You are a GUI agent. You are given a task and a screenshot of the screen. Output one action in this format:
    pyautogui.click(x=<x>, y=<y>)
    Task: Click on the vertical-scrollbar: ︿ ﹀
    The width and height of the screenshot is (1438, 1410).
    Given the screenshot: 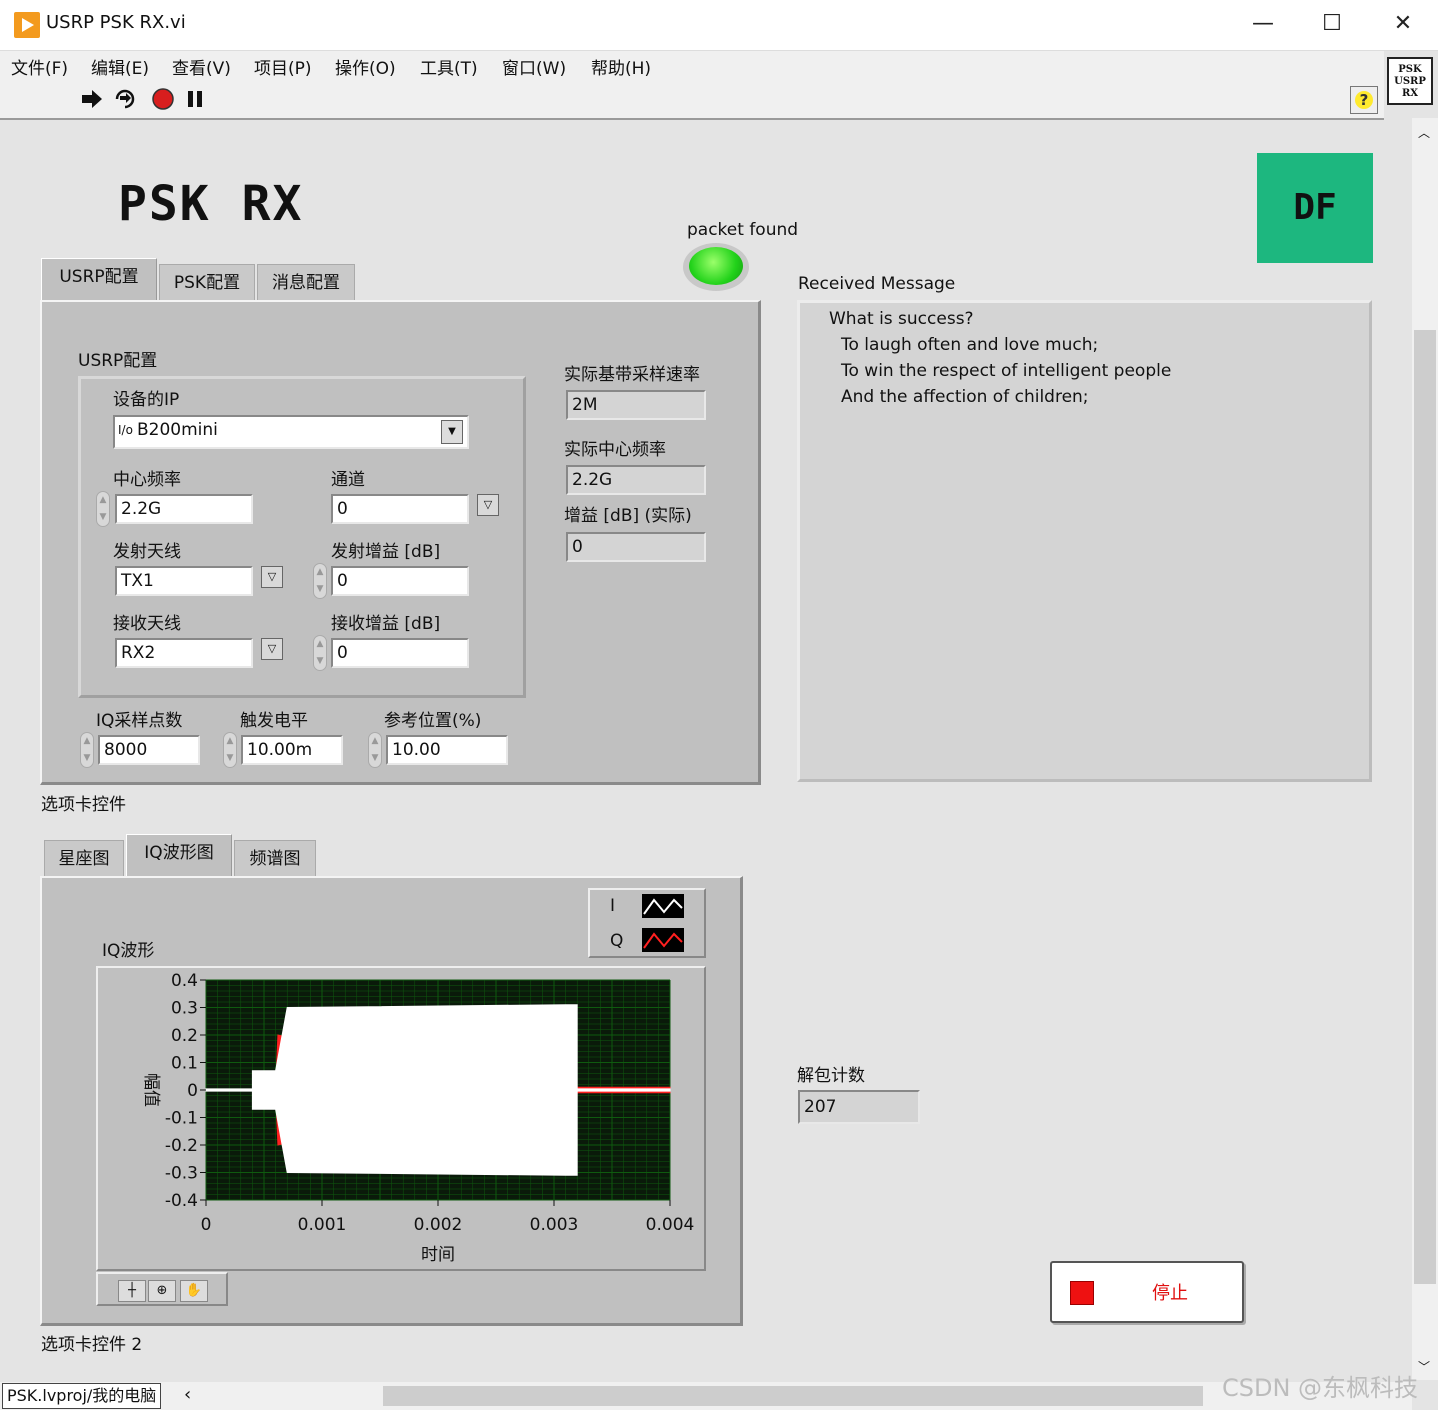 What is the action you would take?
    pyautogui.click(x=1425, y=749)
    